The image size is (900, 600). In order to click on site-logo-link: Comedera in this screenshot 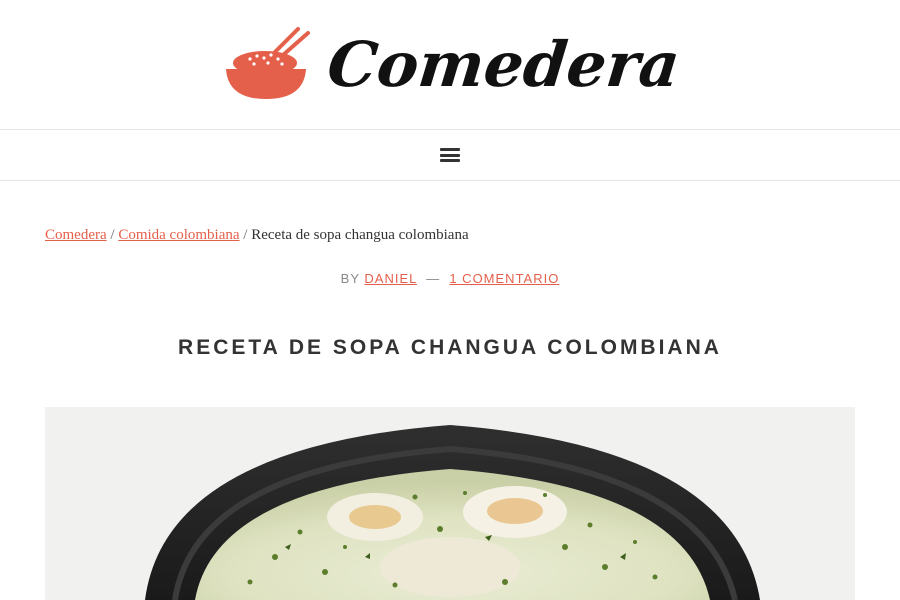, I will do `click(452, 64)`.